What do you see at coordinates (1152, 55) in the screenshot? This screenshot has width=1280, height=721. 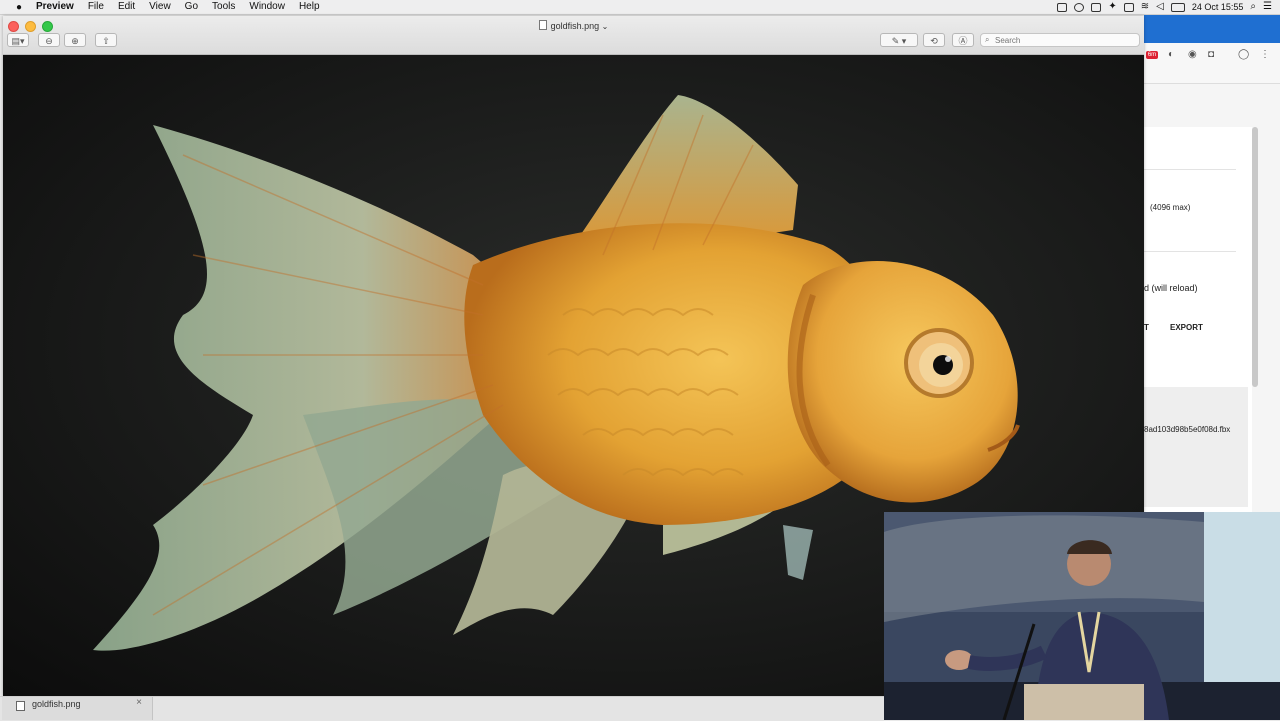 I see `extension-badge: 6m` at bounding box center [1152, 55].